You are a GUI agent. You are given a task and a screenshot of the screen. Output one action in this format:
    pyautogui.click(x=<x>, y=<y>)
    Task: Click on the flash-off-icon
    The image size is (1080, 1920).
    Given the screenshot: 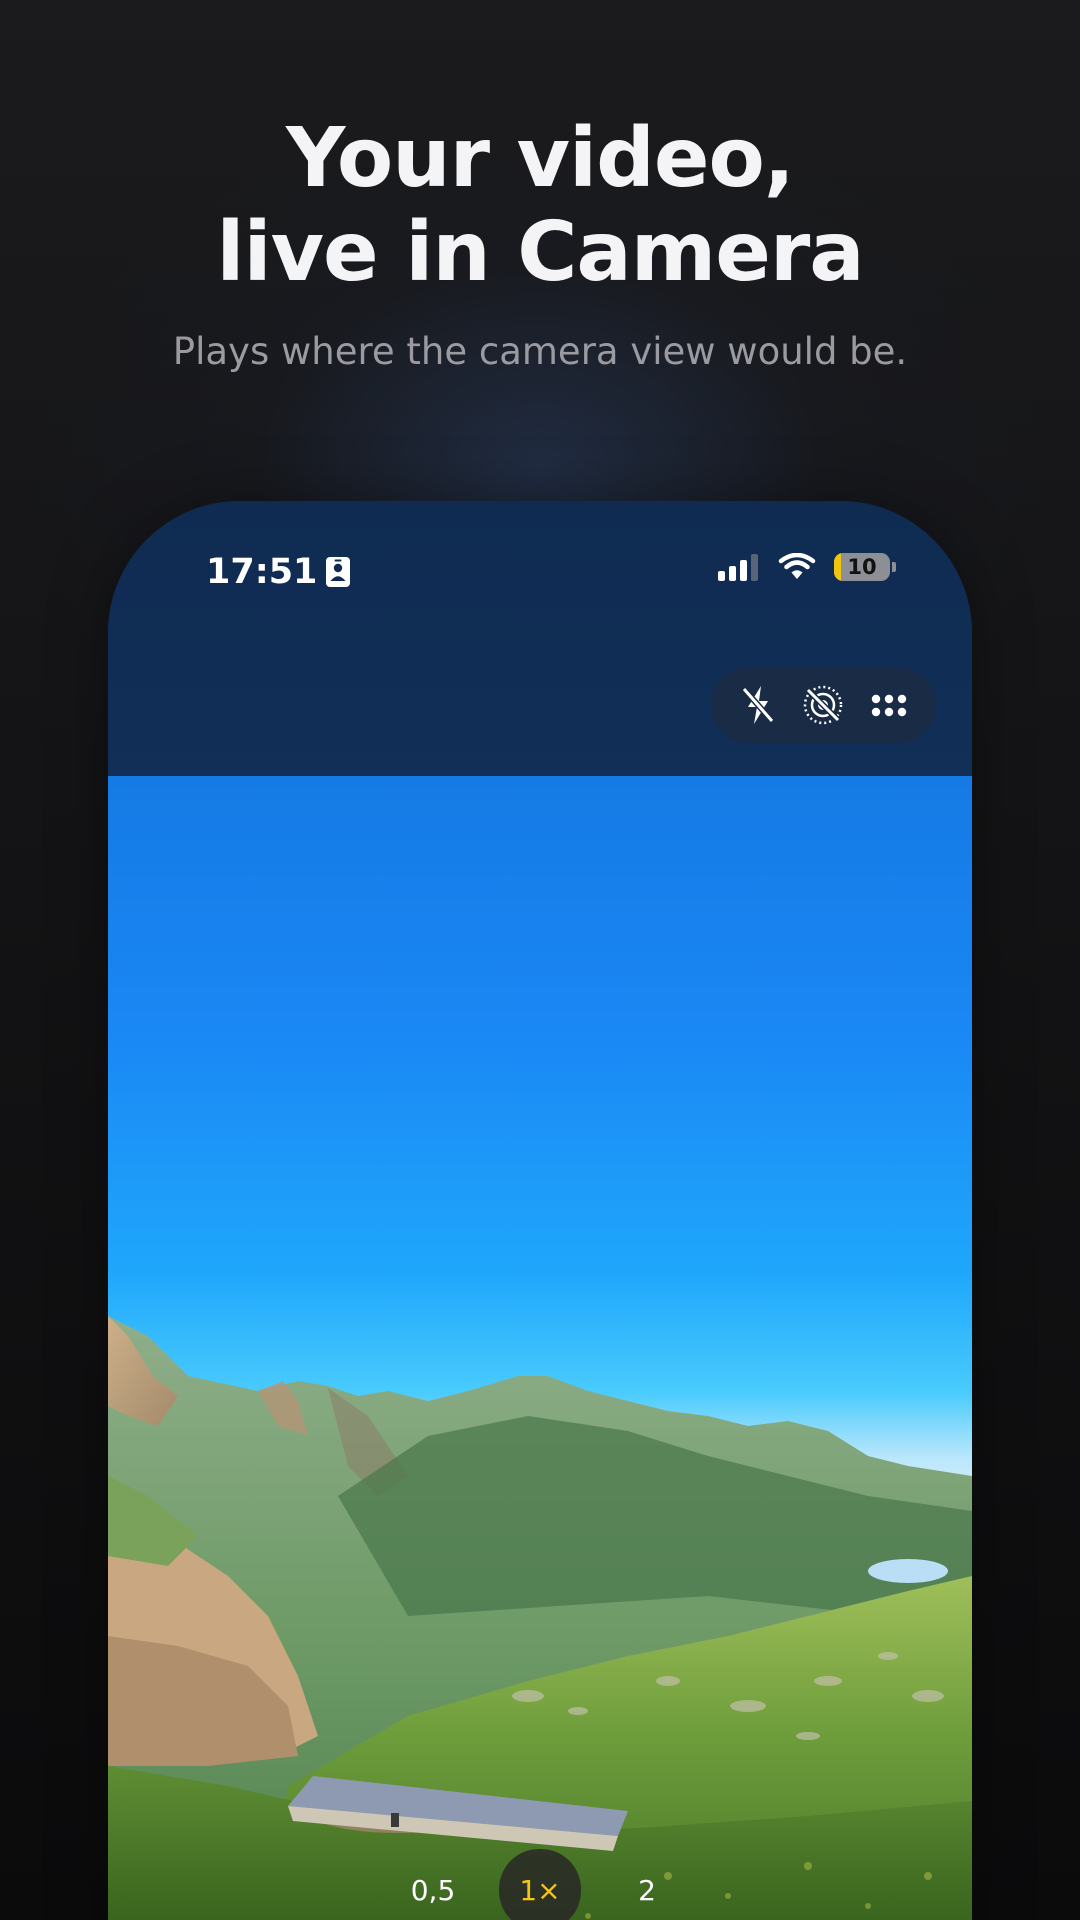 What is the action you would take?
    pyautogui.click(x=758, y=705)
    